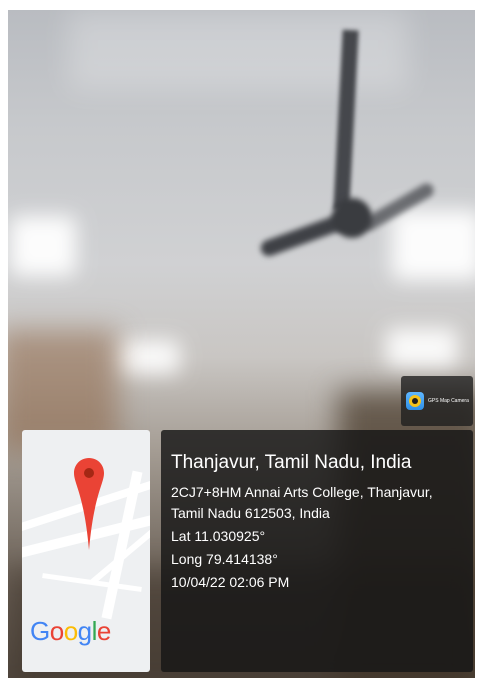  I want to click on ceiling-light-left, so click(43, 246).